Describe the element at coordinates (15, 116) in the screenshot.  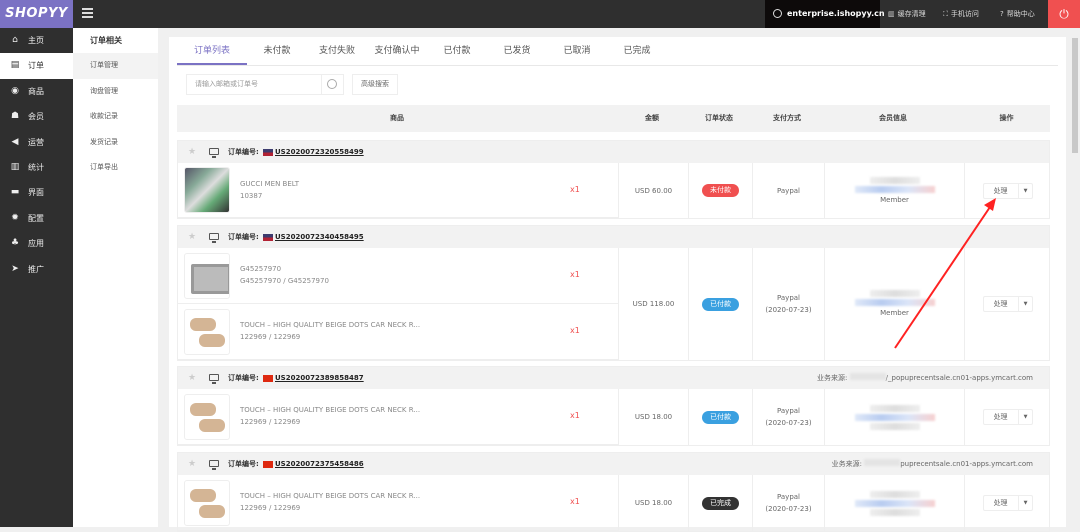
I see `member-icon: ☗` at that location.